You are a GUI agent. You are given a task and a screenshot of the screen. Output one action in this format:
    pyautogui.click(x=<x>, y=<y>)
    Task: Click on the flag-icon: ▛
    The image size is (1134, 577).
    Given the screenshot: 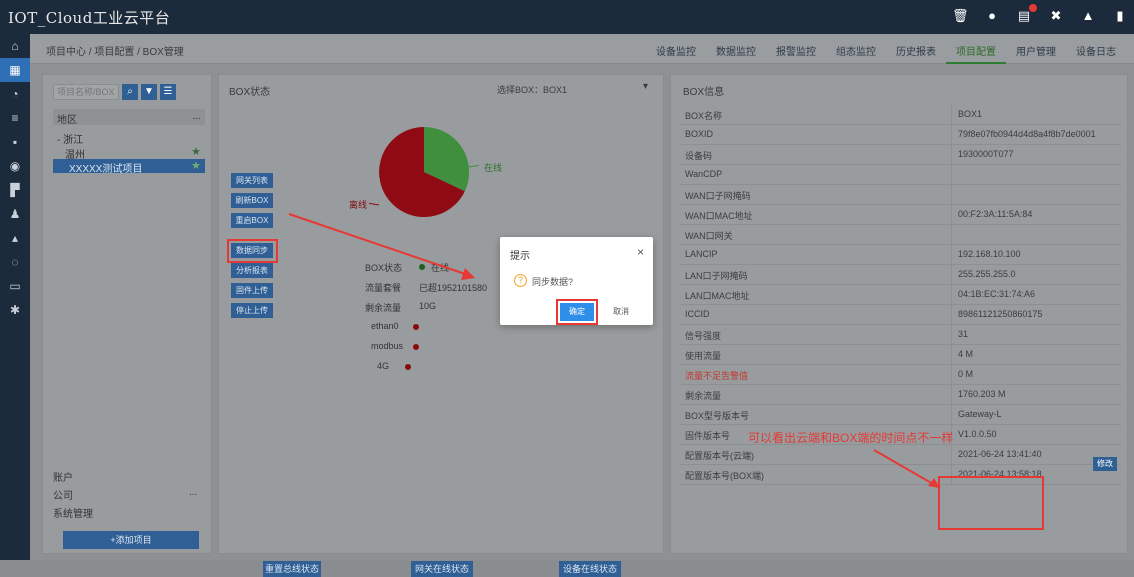 What is the action you would take?
    pyautogui.click(x=15, y=190)
    